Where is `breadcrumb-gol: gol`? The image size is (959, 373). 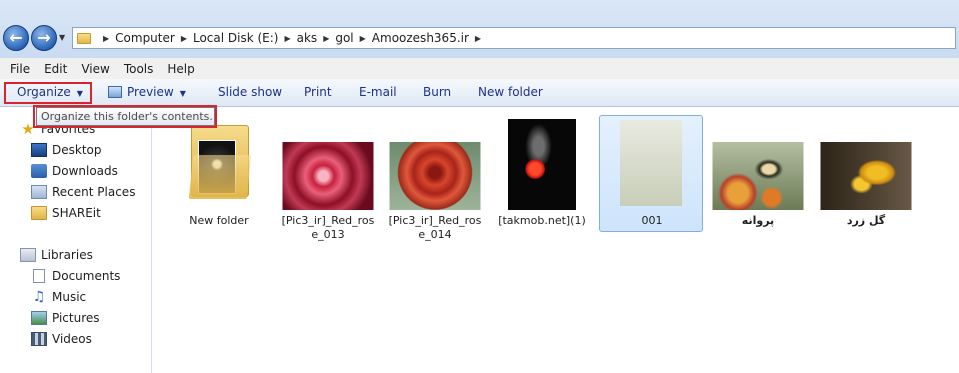 breadcrumb-gol: gol is located at coordinates (344, 38).